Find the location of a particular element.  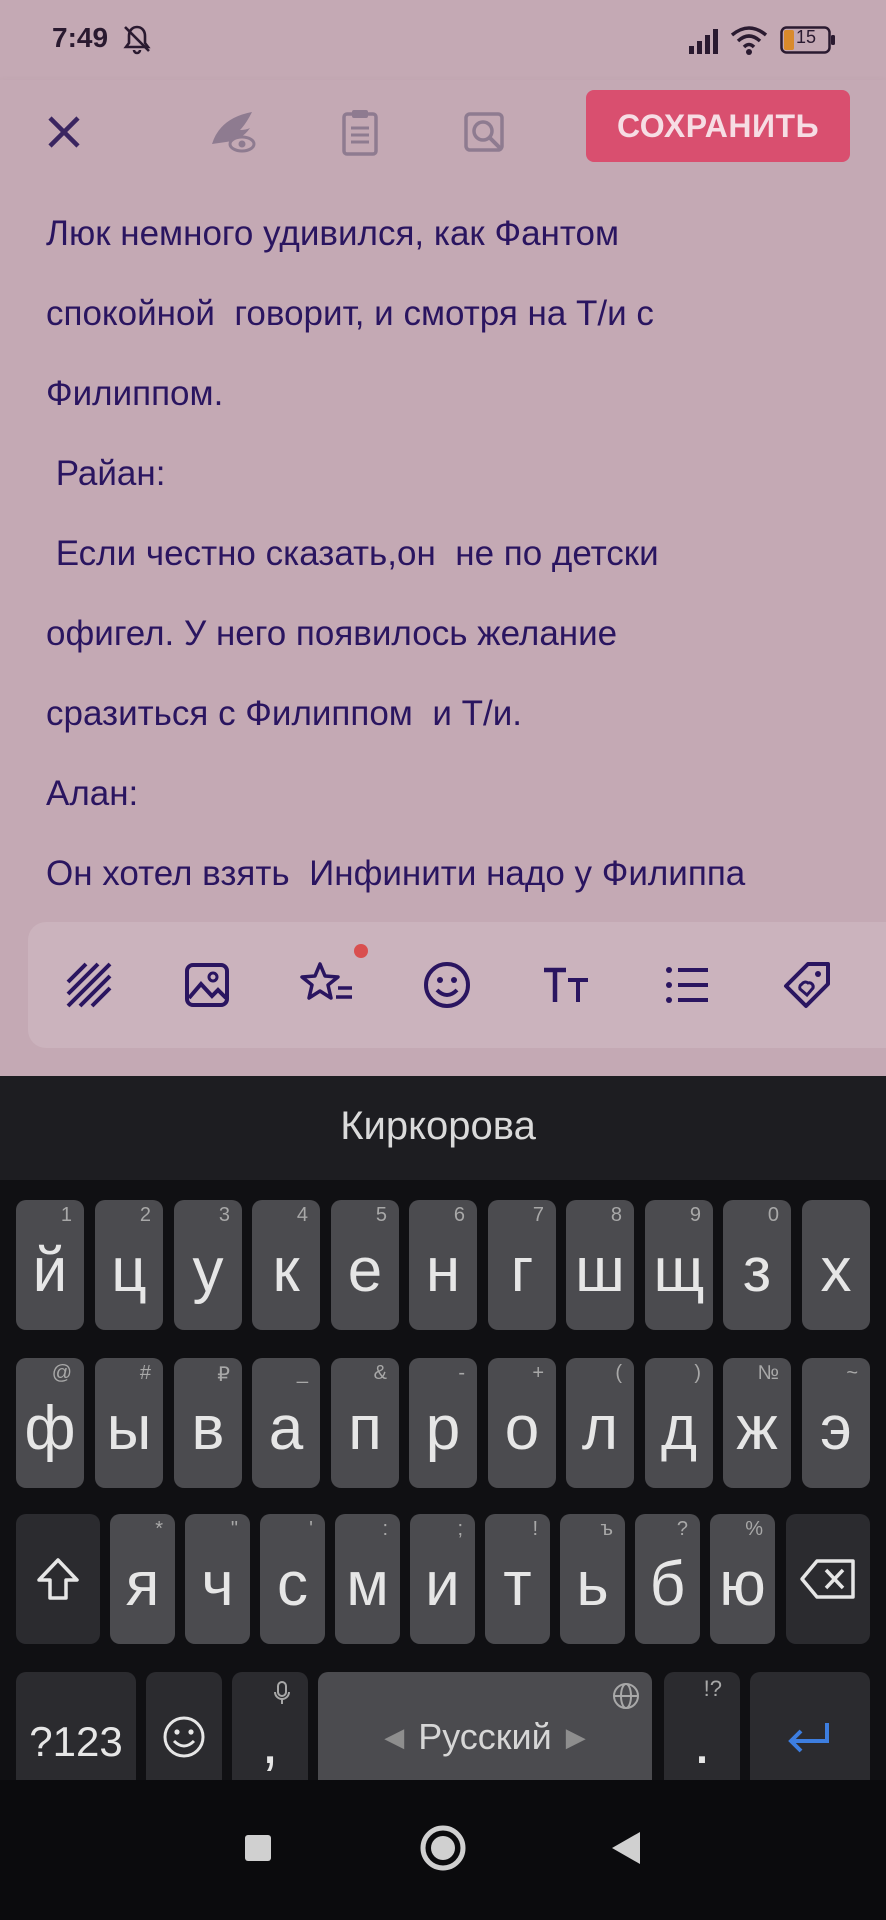

key: 1й is located at coordinates (50, 1265).